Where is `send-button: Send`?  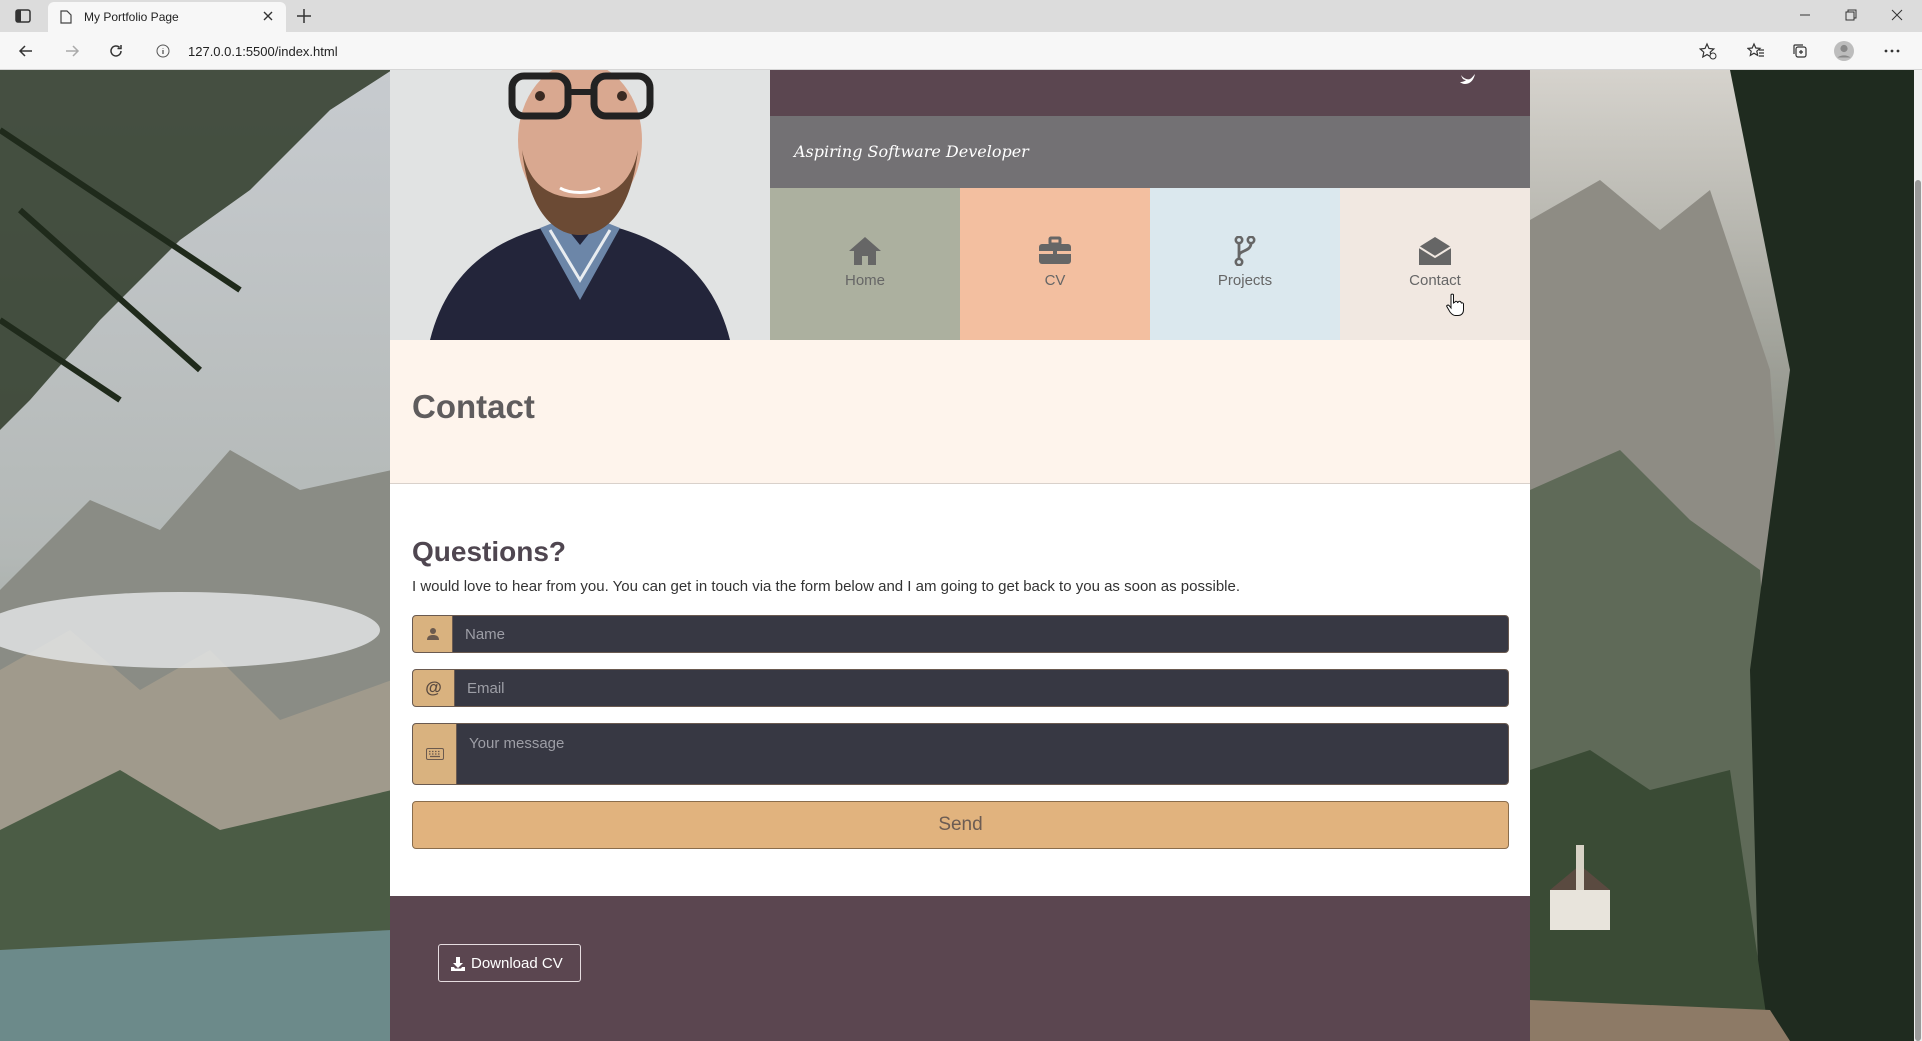
send-button: Send is located at coordinates (960, 825).